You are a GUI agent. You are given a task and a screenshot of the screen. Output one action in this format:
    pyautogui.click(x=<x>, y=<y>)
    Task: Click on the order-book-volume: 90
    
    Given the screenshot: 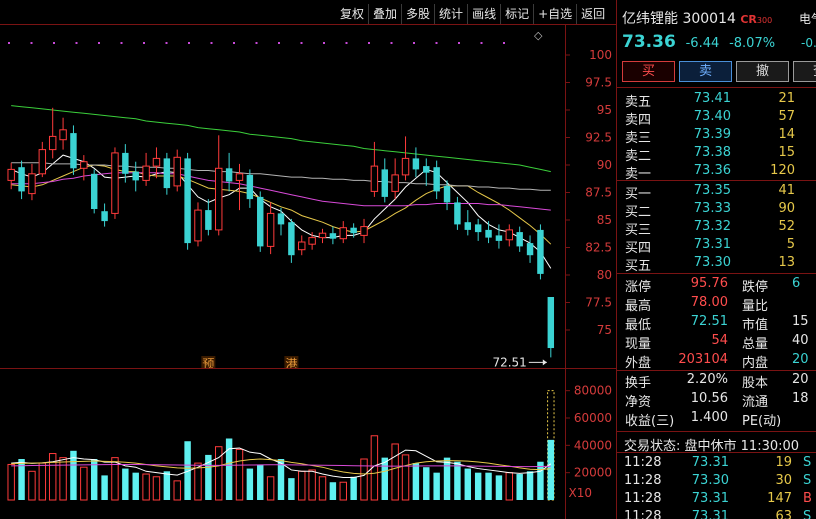 What is the action you would take?
    pyautogui.click(x=786, y=208)
    